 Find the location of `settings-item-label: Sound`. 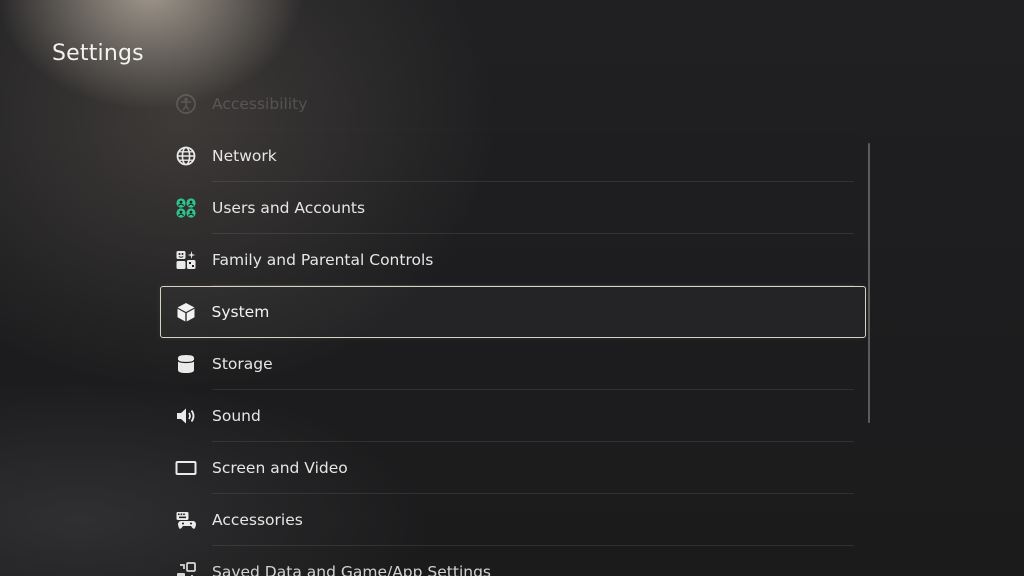

settings-item-label: Sound is located at coordinates (236, 416).